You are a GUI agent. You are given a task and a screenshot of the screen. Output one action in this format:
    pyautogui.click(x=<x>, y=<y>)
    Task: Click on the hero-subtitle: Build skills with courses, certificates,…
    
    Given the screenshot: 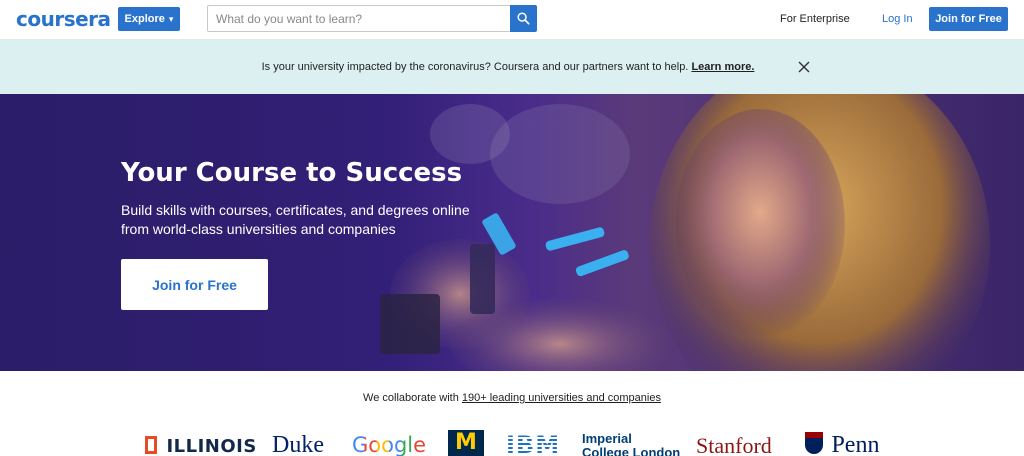 What is the action you would take?
    pyautogui.click(x=295, y=219)
    